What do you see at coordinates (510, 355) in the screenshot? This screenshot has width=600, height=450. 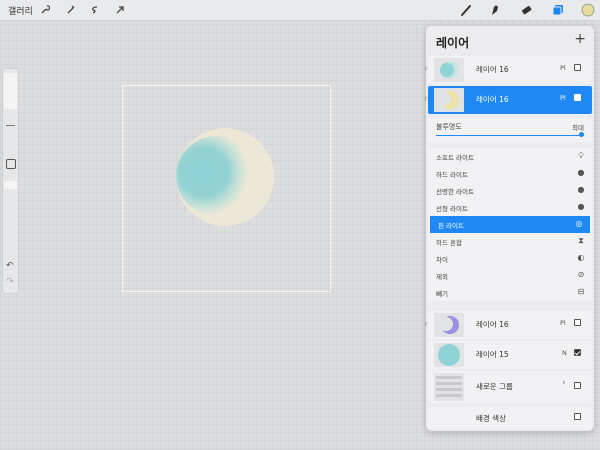 I see `layer-row: 레이어 15 N` at bounding box center [510, 355].